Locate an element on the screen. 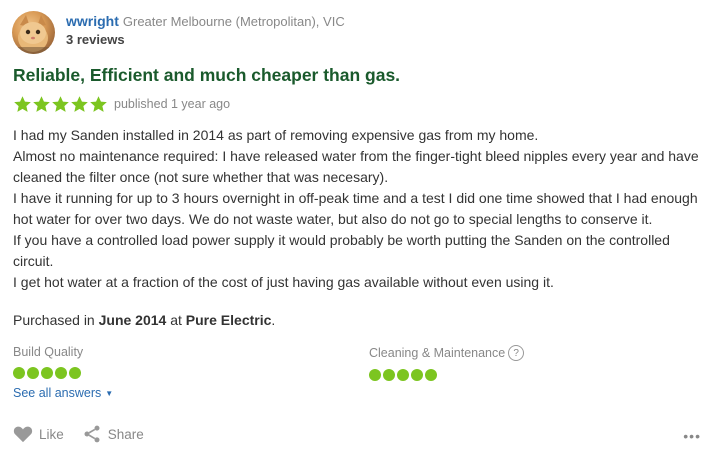  like-label: Like is located at coordinates (51, 434).